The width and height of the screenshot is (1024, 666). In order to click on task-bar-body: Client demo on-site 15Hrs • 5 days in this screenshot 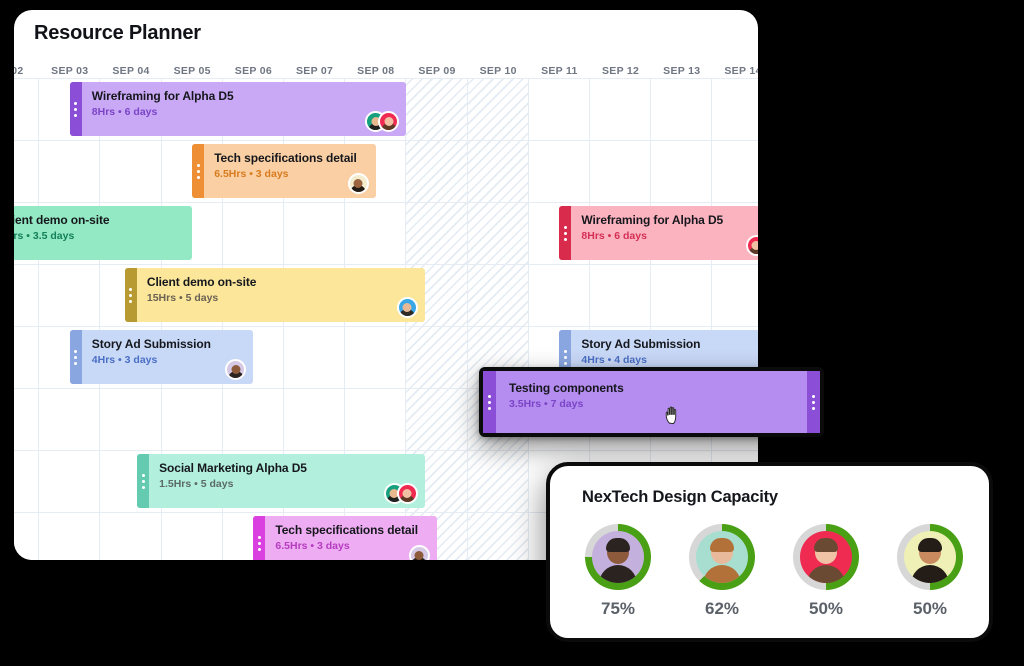, I will do `click(281, 295)`.